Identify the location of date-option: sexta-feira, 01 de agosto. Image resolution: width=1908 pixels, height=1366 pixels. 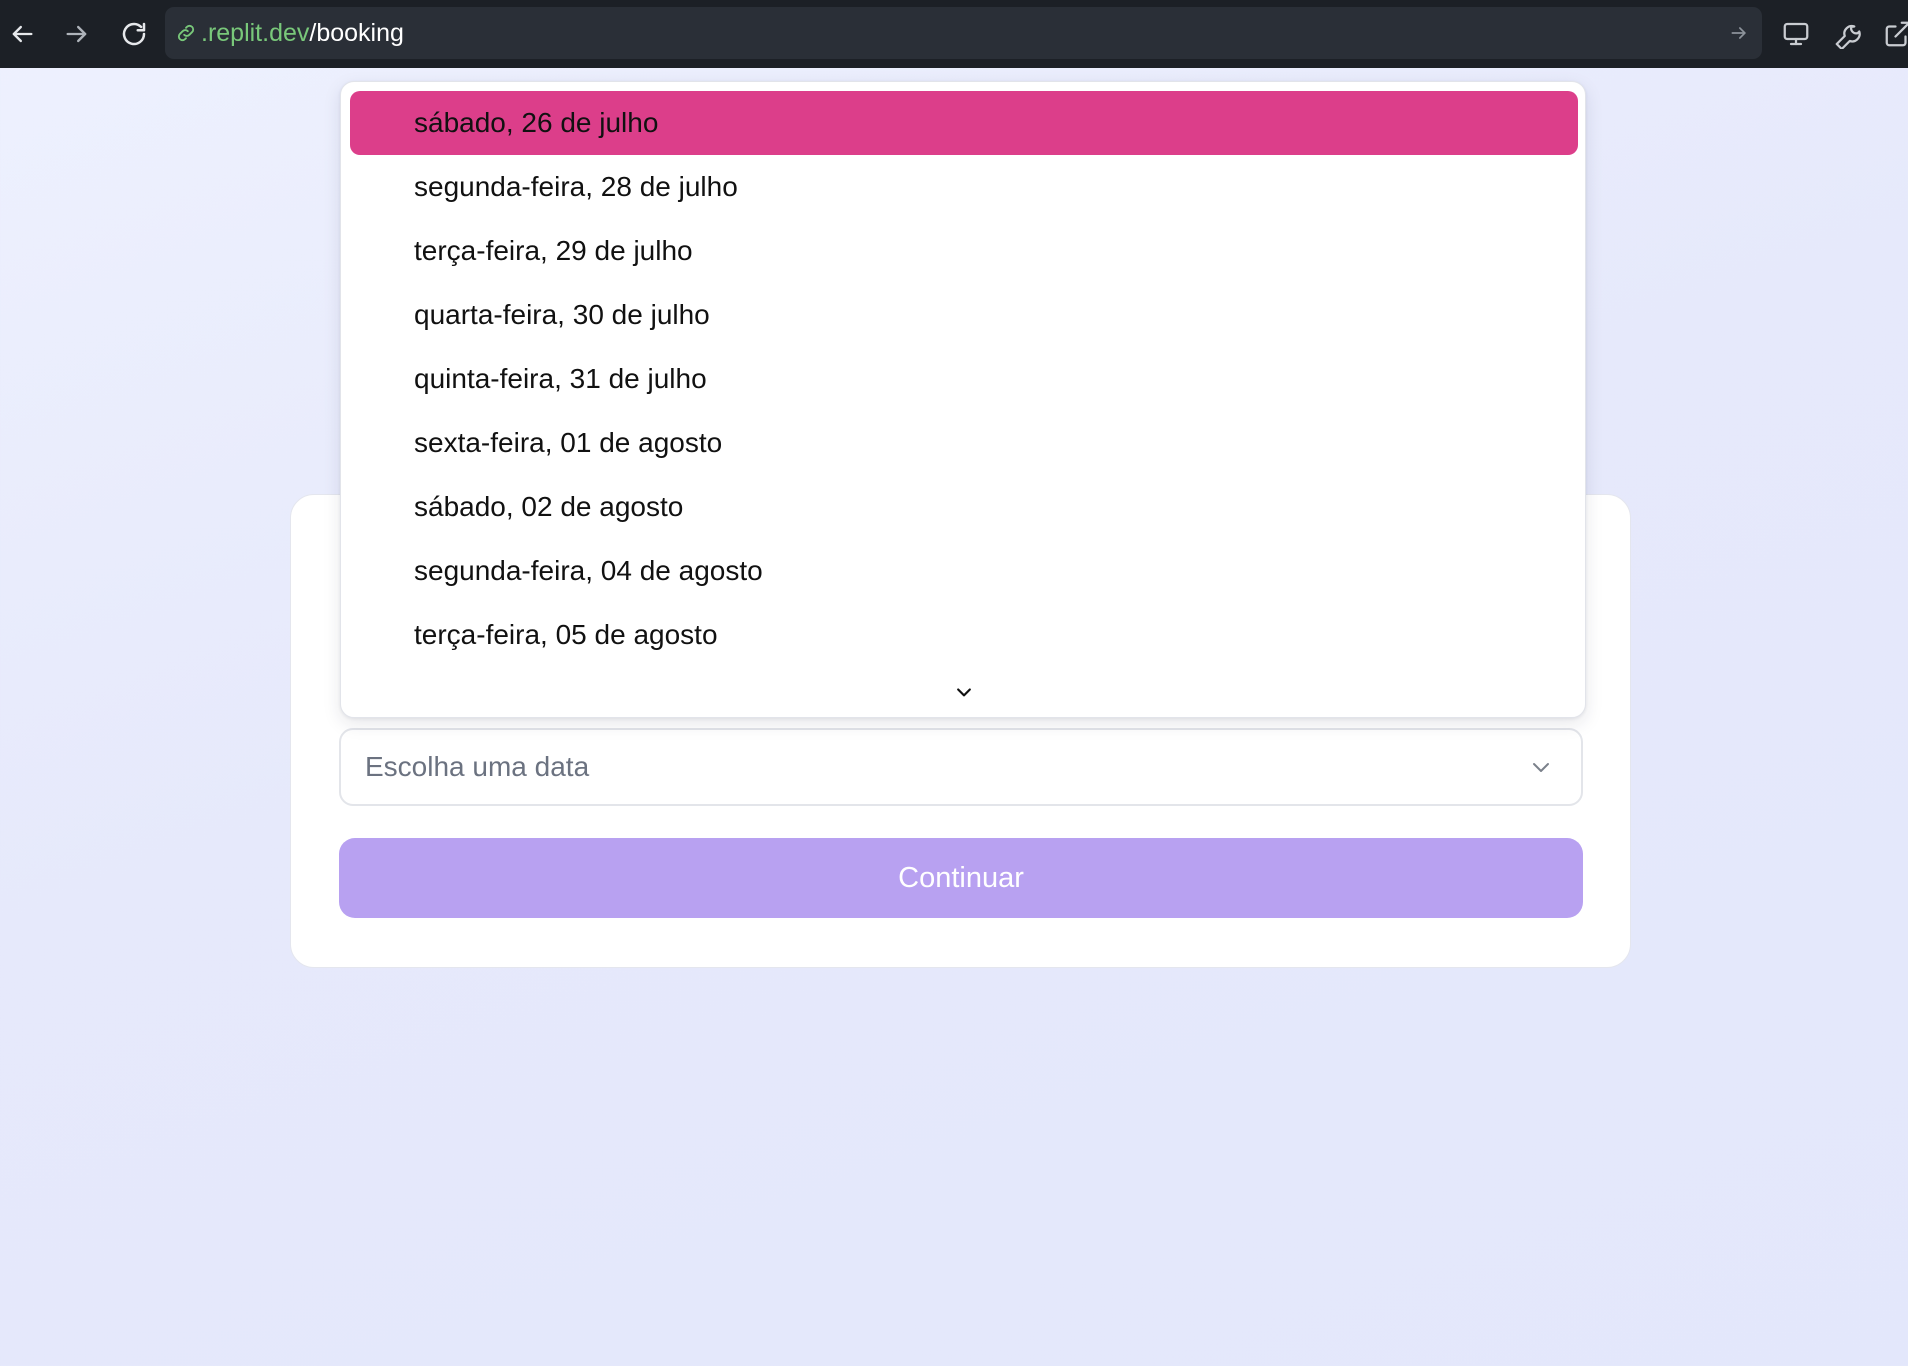
(964, 443).